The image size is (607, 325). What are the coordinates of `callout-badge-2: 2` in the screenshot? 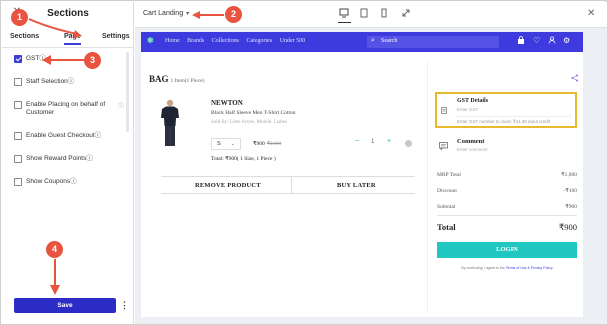 It's located at (233, 14).